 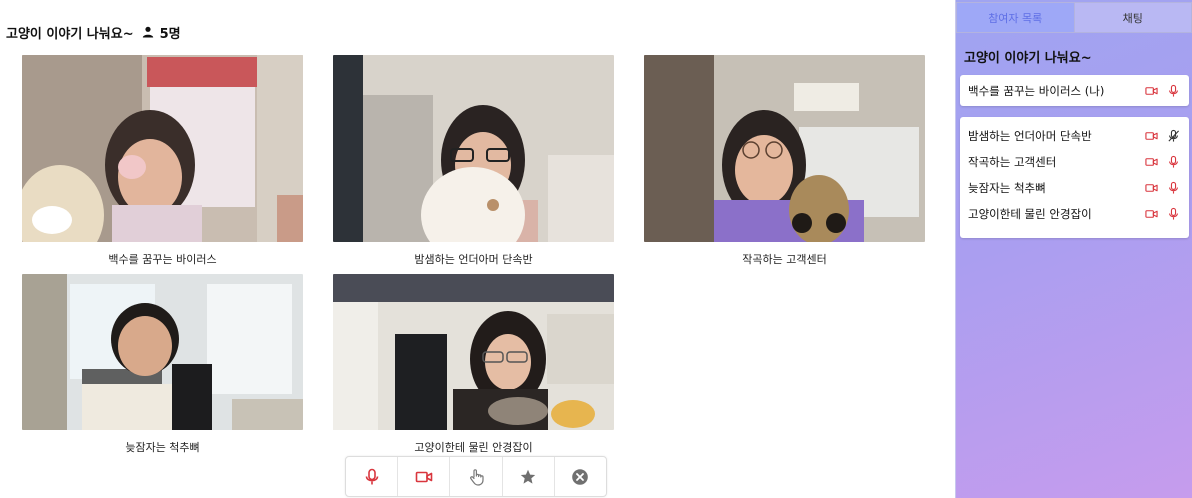 I want to click on tile-caption: 밤샘하는 언더아머 단속반, so click(x=473, y=259).